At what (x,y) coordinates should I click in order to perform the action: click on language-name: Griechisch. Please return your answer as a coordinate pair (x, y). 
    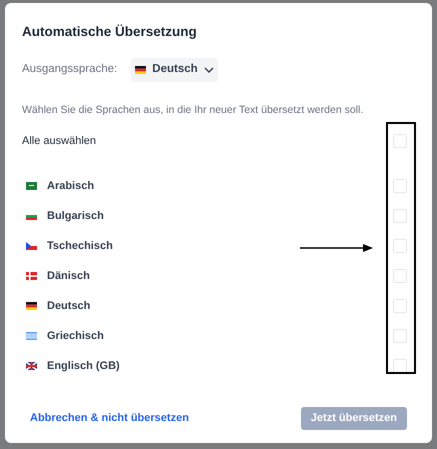
    Looking at the image, I should click on (75, 336).